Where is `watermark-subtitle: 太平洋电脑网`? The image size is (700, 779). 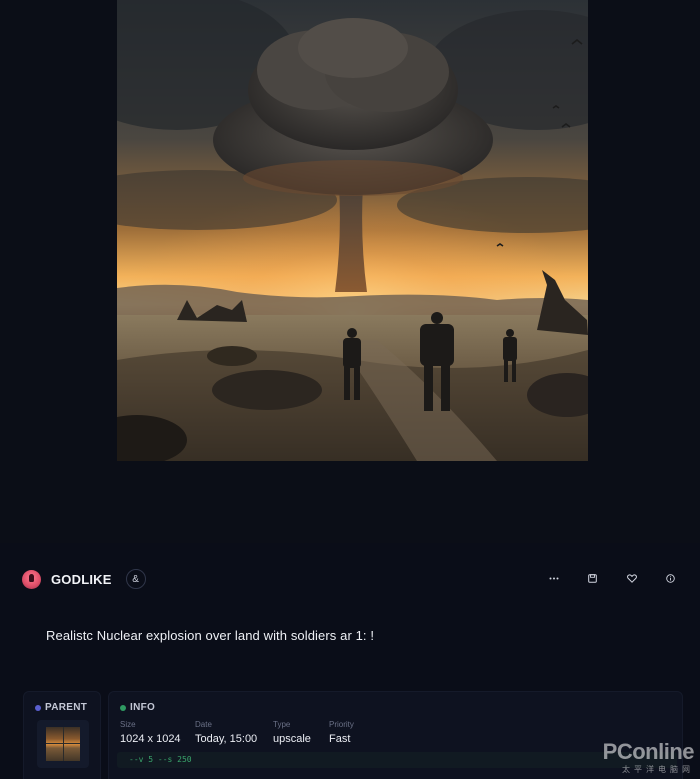
watermark-subtitle: 太平洋电脑网 is located at coordinates (658, 769).